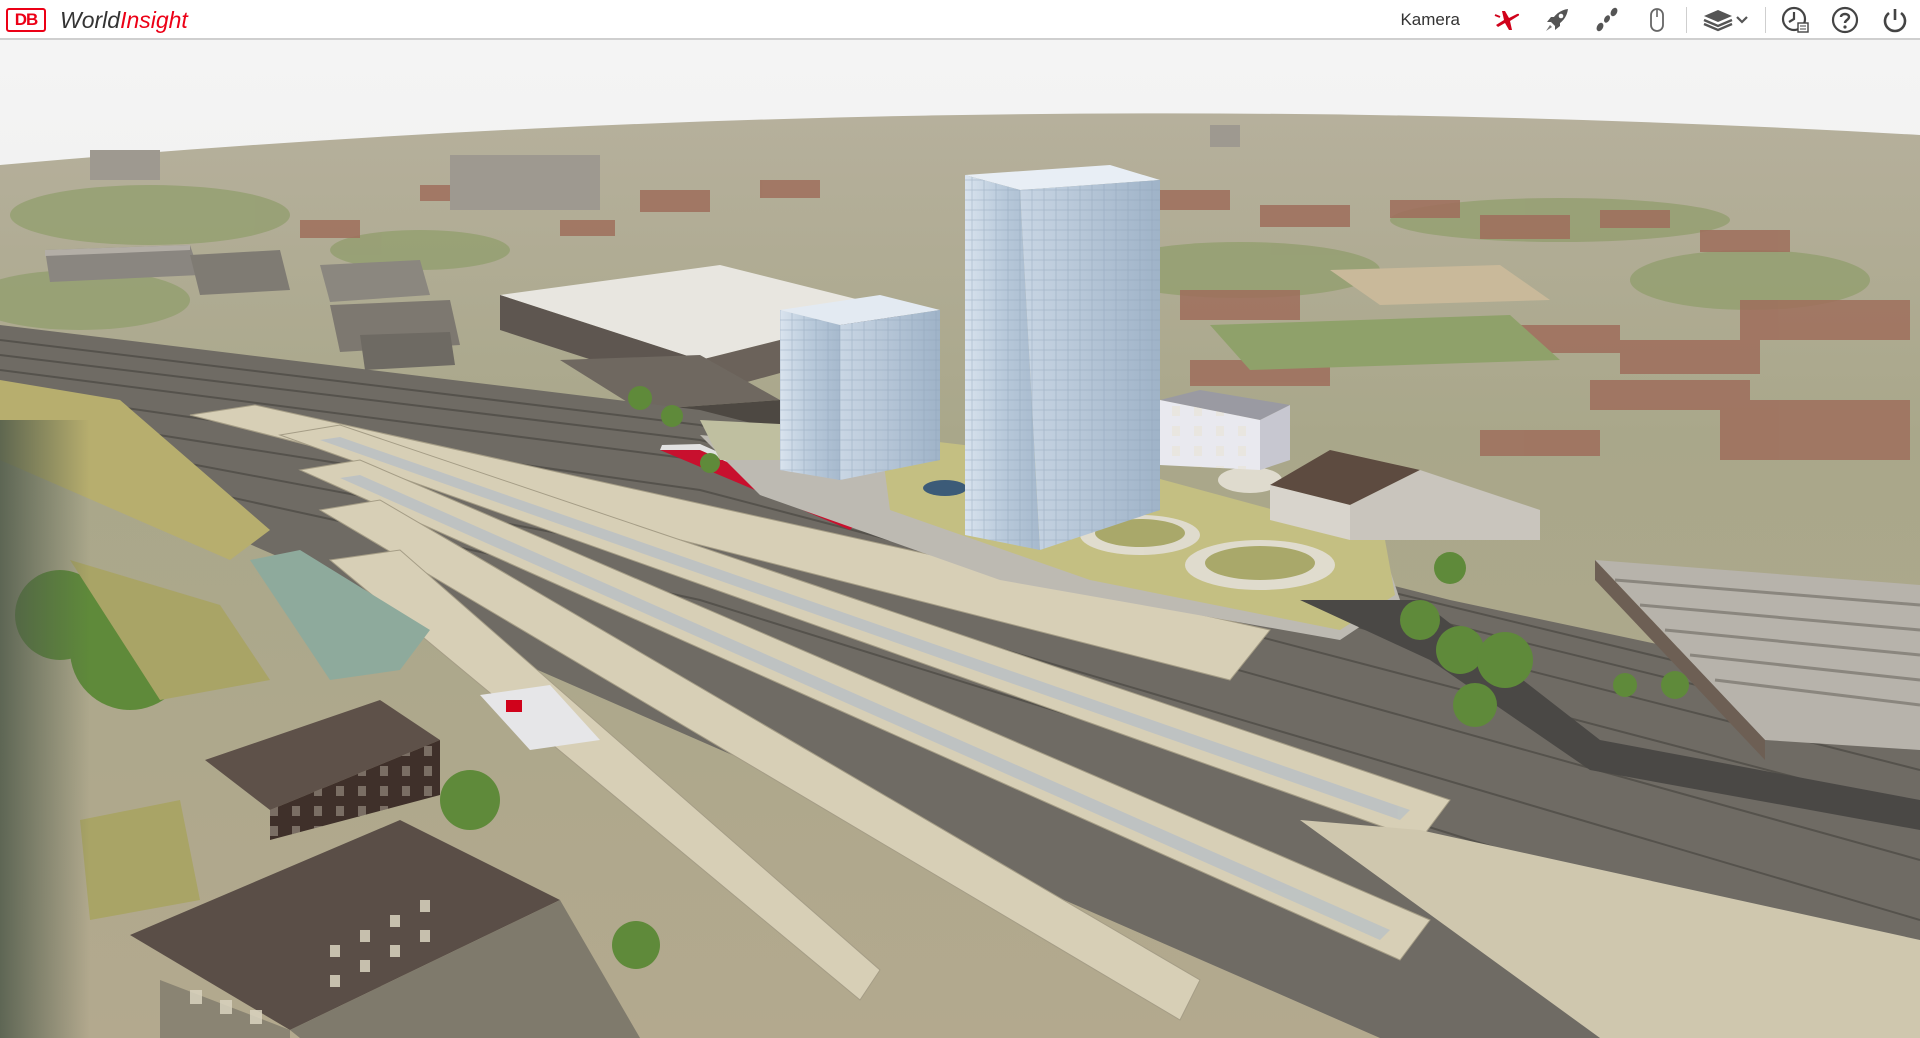 The height and width of the screenshot is (1038, 1920). I want to click on db-logo: DB, so click(26, 20).